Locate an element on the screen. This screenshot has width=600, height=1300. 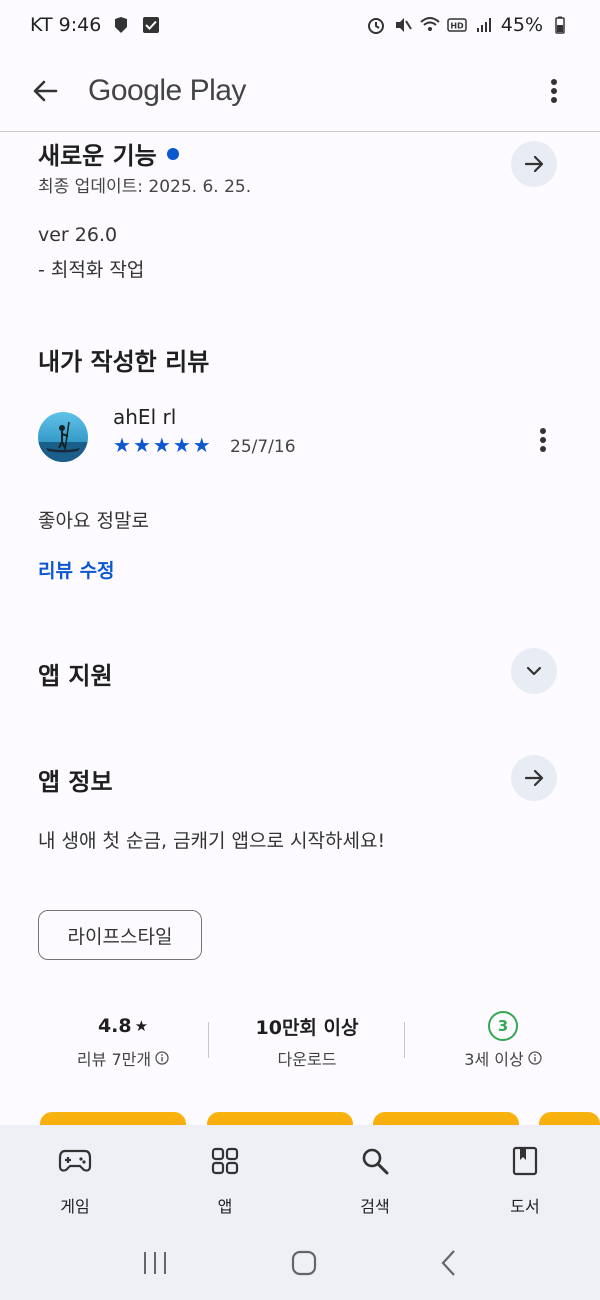
downloads-stat: 10만회 이상 다운로드 is located at coordinates (307, 1040).